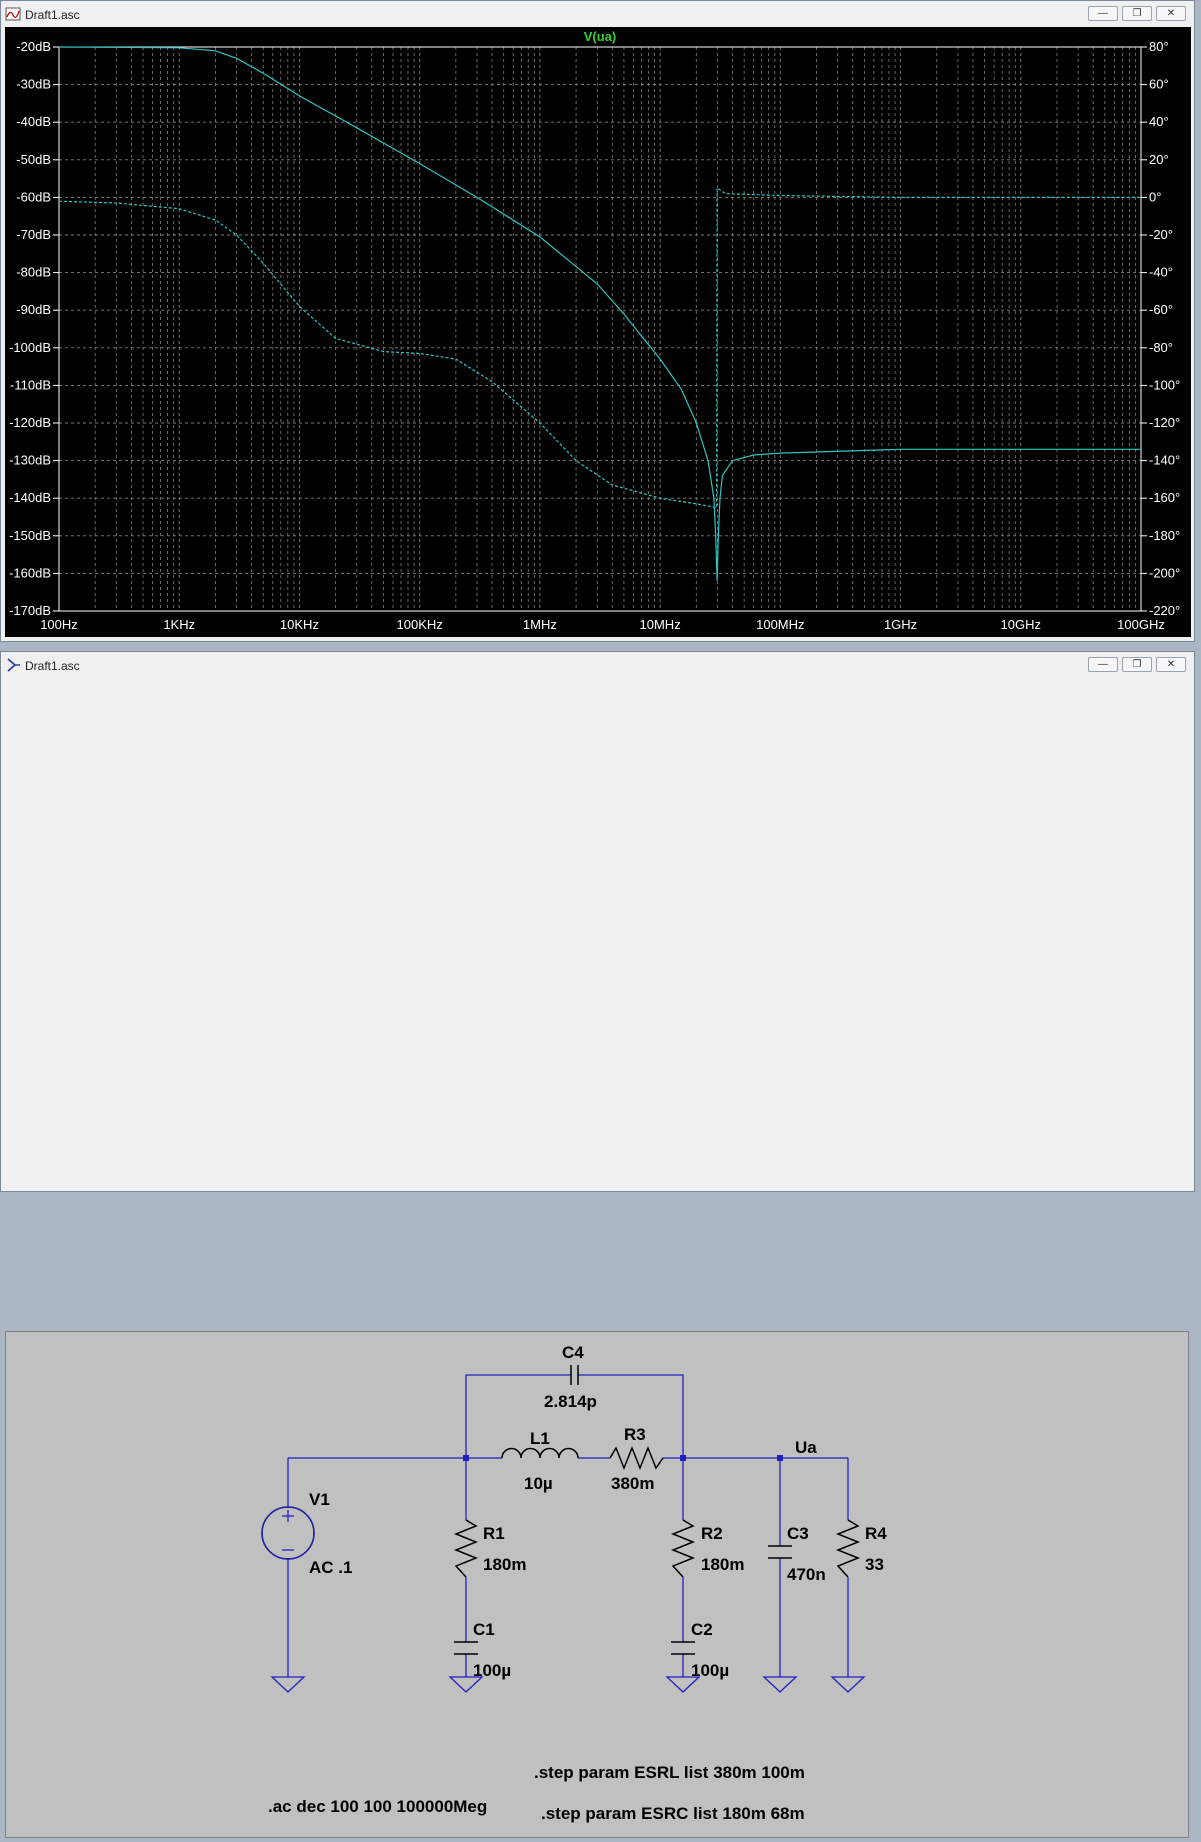 The image size is (1201, 1842). I want to click on y-left-tick-label: -60dB, so click(33, 196).